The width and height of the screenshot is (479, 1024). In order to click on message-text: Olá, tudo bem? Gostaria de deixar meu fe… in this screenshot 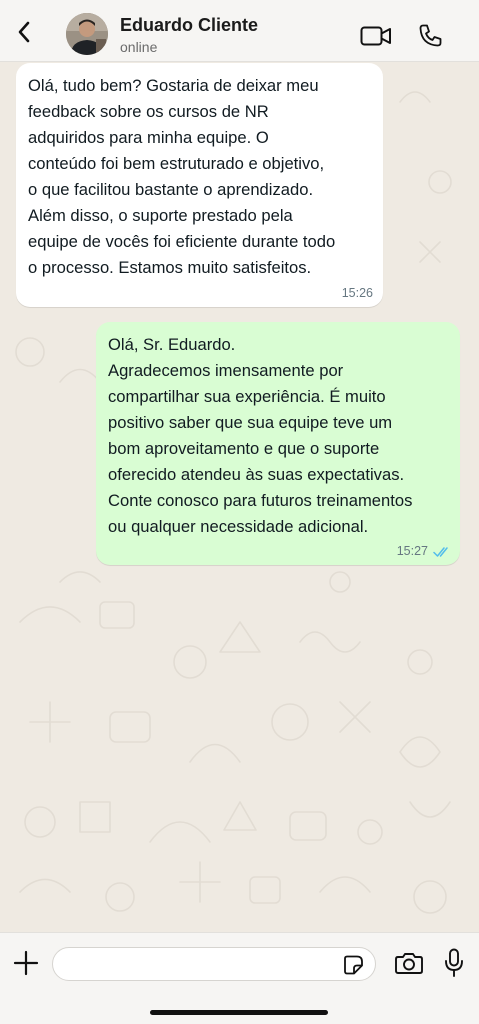, I will do `click(182, 176)`.